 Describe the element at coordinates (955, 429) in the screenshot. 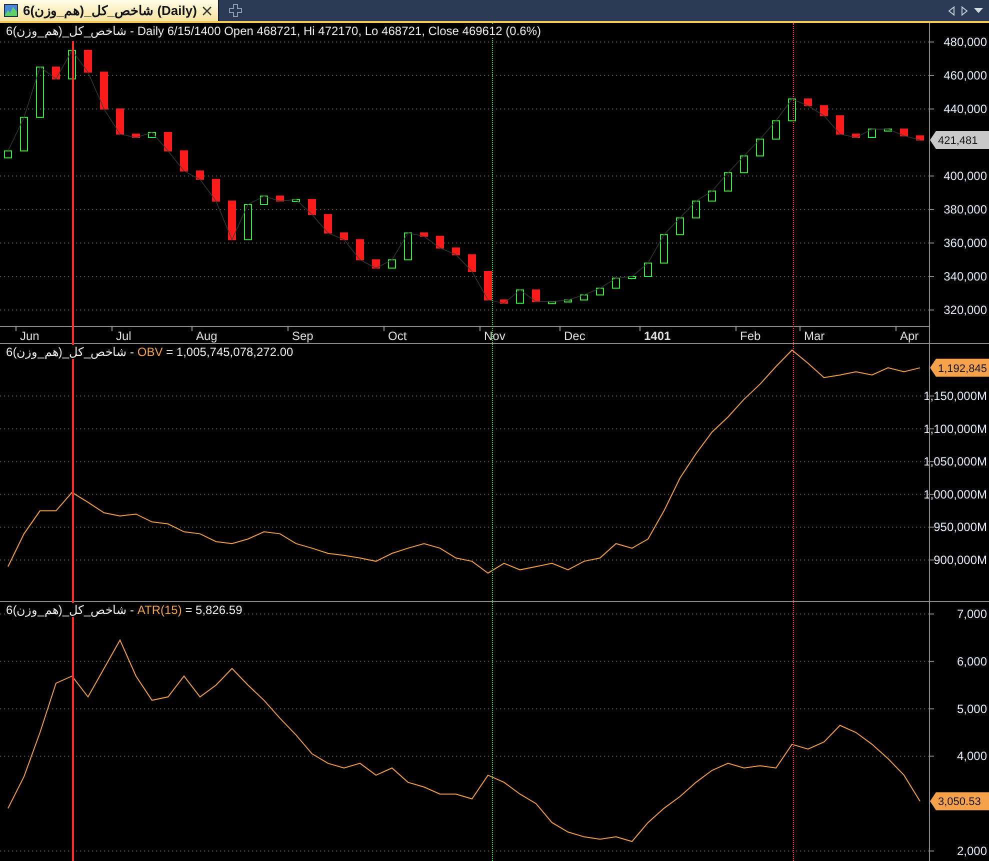

I see `axis-label: 1,100,000M` at that location.